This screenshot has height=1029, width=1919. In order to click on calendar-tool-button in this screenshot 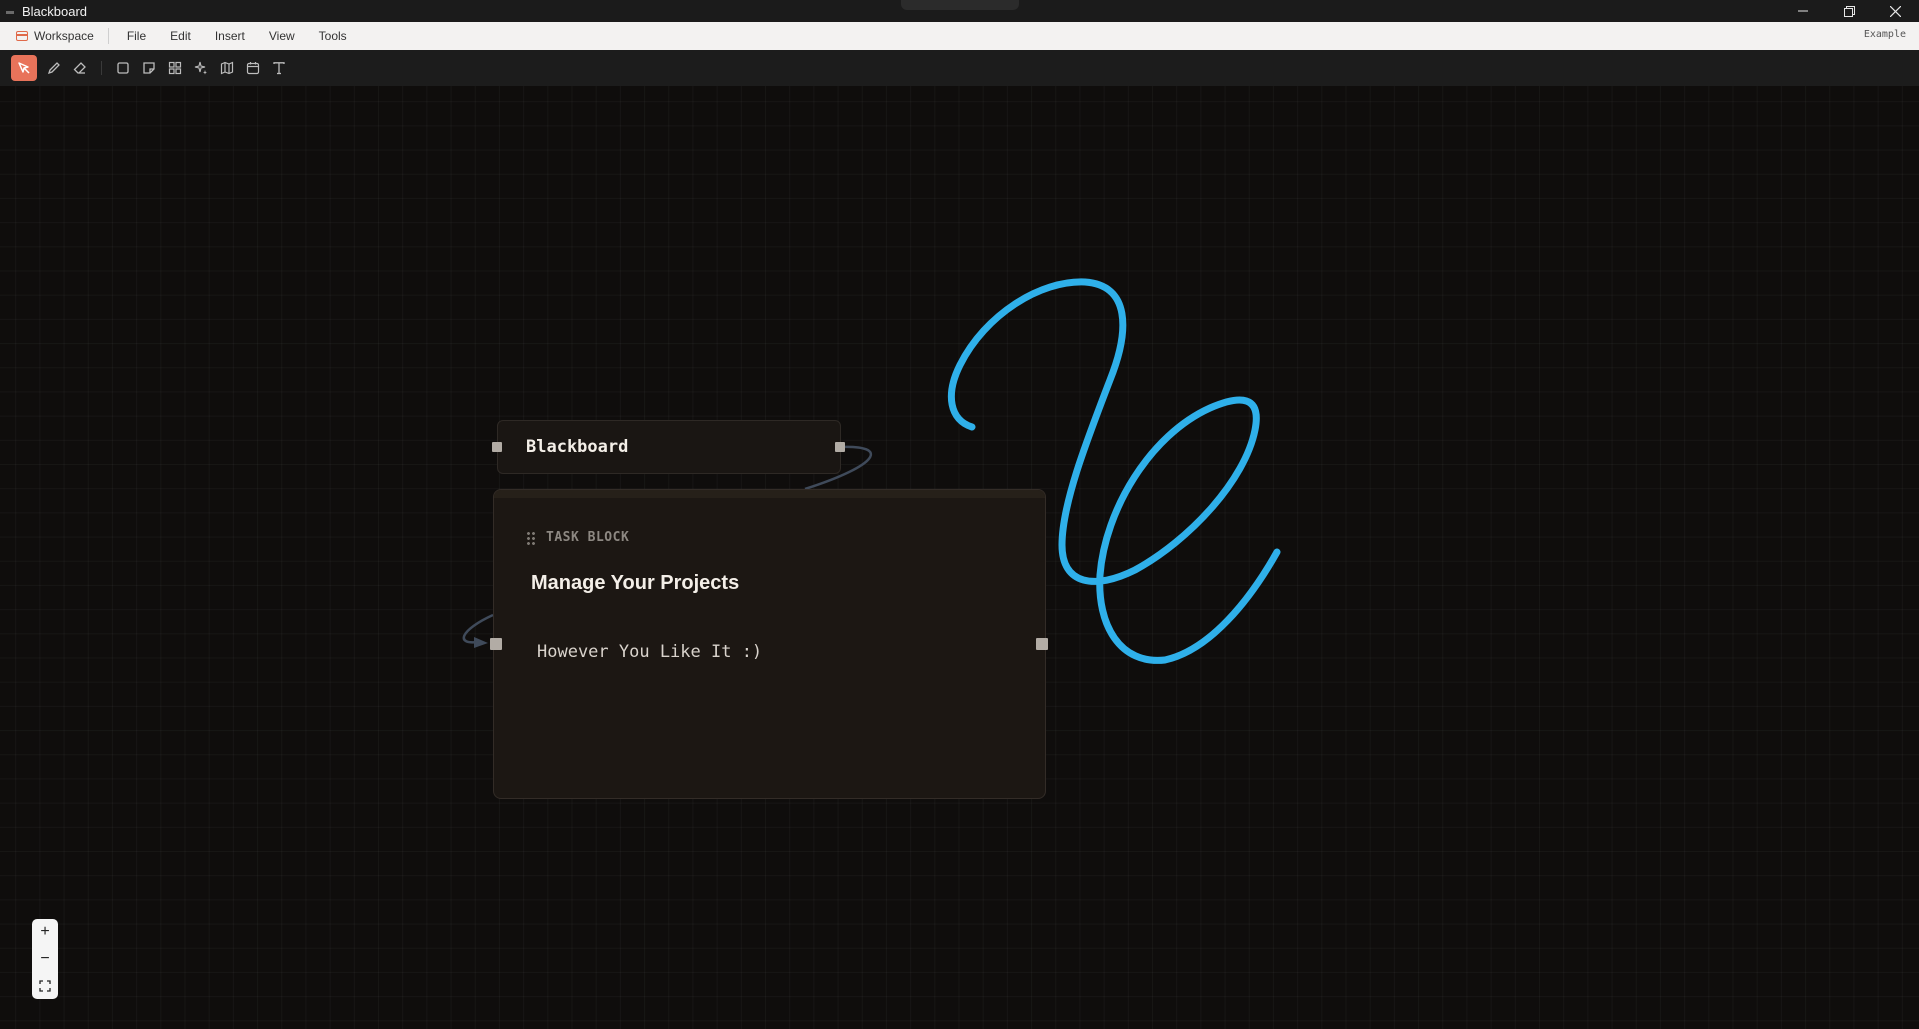, I will do `click(253, 68)`.